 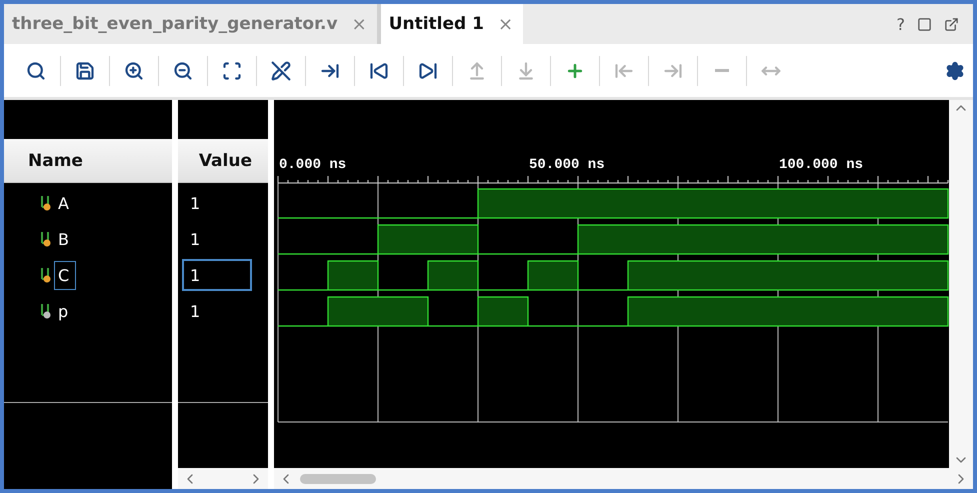 What do you see at coordinates (821, 165) in the screenshot?
I see `time-label: 100.000 ns` at bounding box center [821, 165].